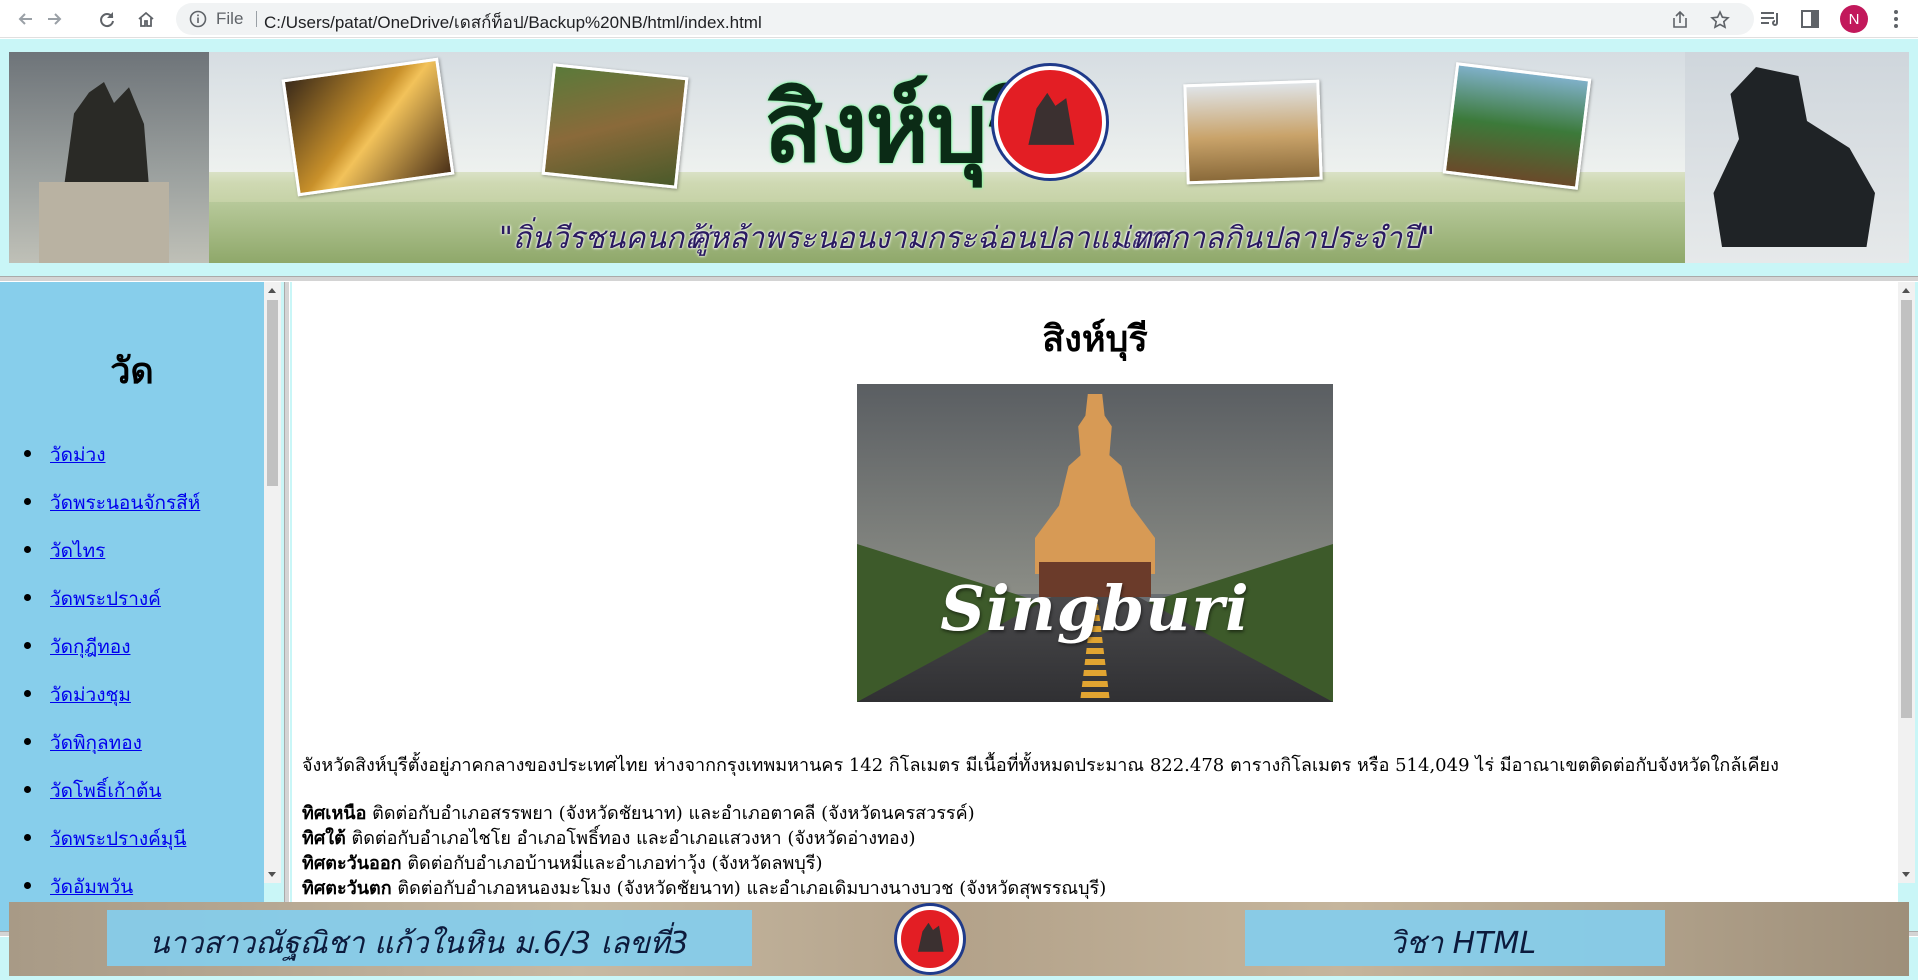 Image resolution: width=1918 pixels, height=980 pixels. What do you see at coordinates (609, 238) in the screenshot?
I see `banner-slogan-1: "ถิ่นวีรชนคนกล้า` at bounding box center [609, 238].